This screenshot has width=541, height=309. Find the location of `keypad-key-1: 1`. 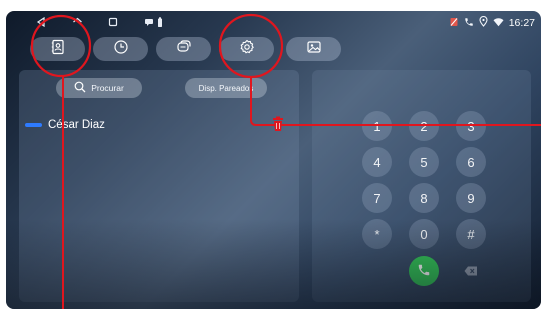

keypad-key-1: 1 is located at coordinates (377, 126).